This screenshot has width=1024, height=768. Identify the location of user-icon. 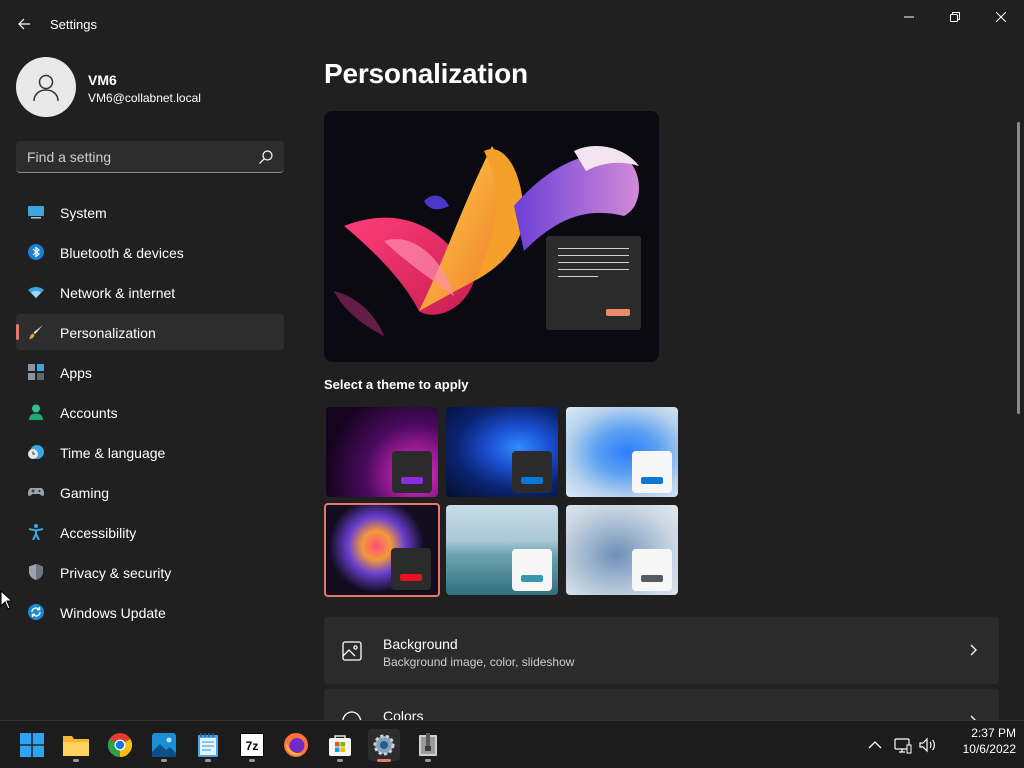
(46, 88).